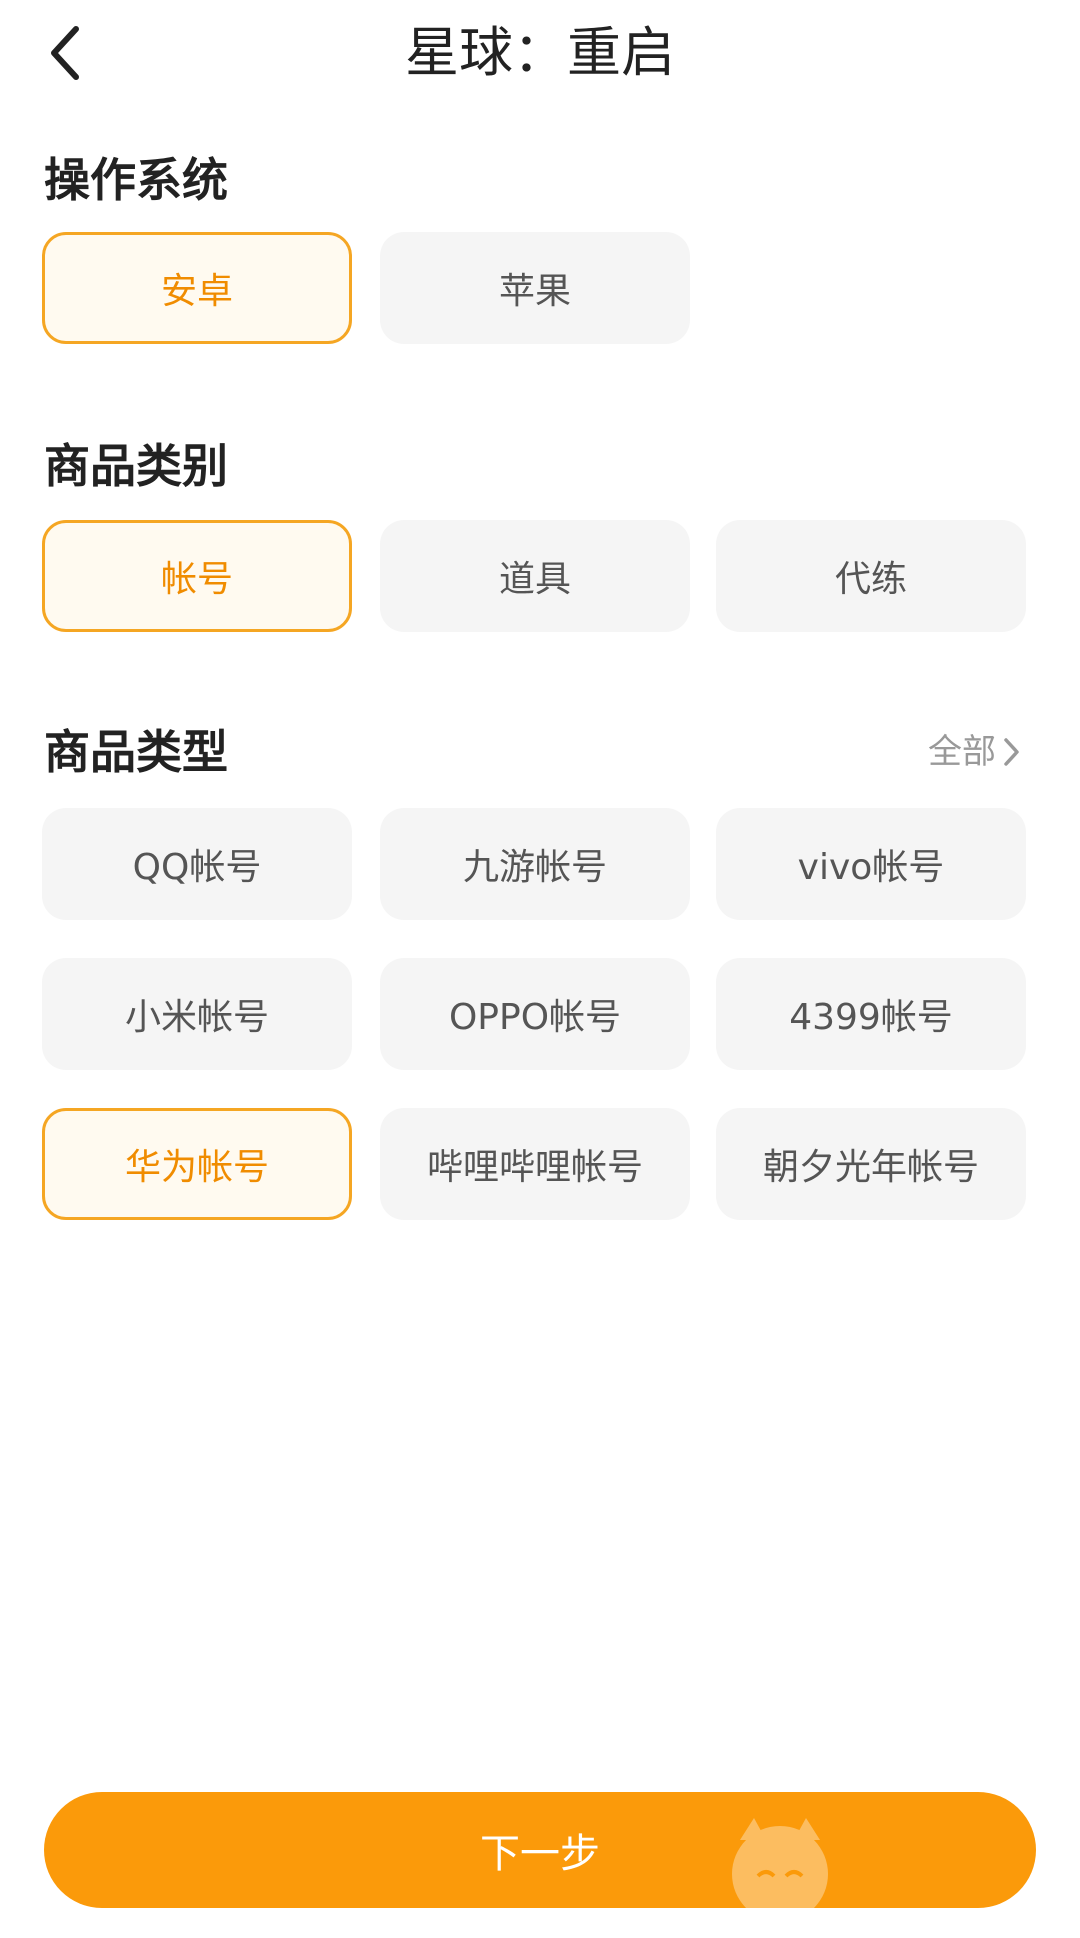 The width and height of the screenshot is (1080, 1938). What do you see at coordinates (535, 576) in the screenshot?
I see `category-option-items: 道具` at bounding box center [535, 576].